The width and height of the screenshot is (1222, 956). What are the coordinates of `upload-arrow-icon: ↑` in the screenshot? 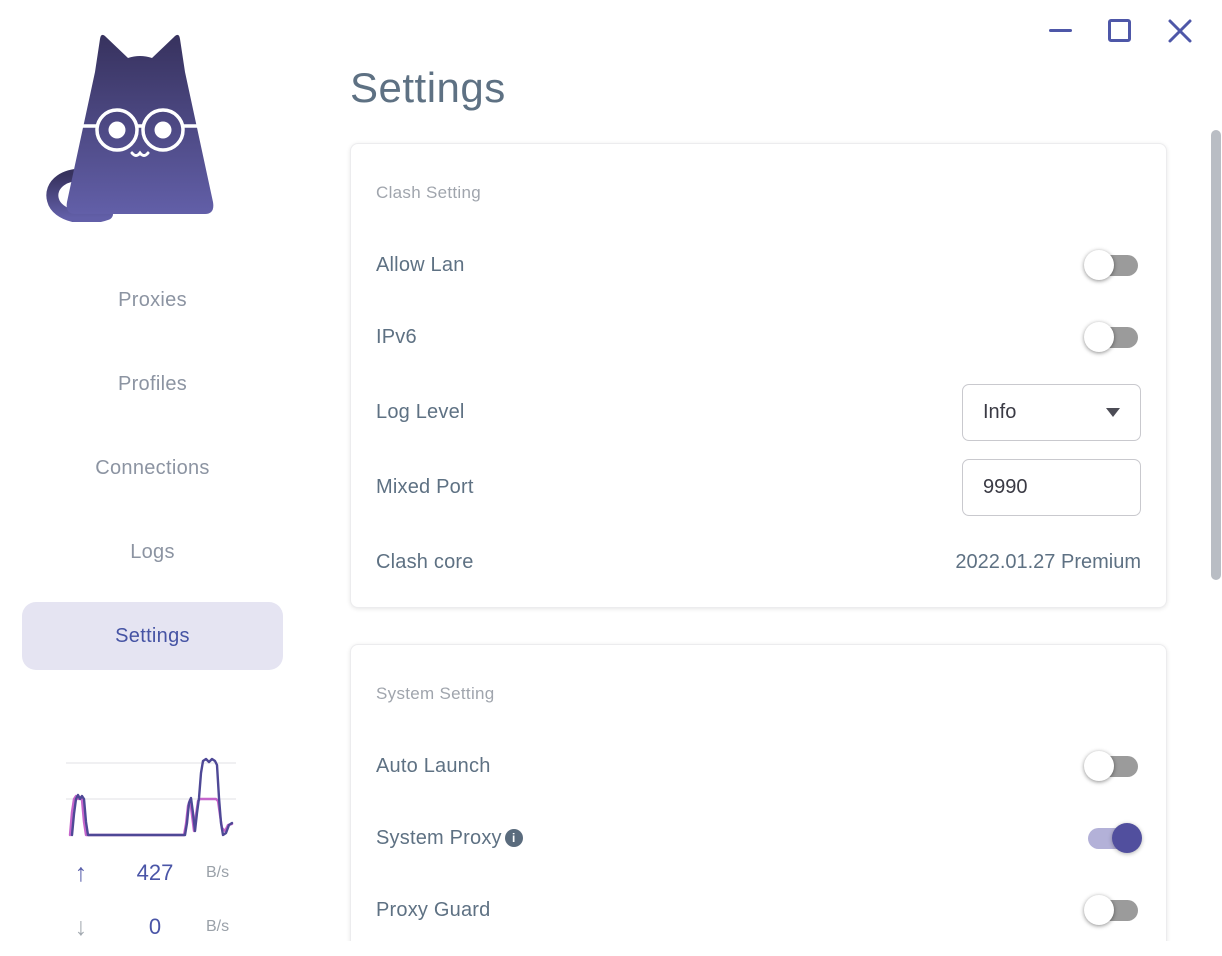 It's located at (81, 873).